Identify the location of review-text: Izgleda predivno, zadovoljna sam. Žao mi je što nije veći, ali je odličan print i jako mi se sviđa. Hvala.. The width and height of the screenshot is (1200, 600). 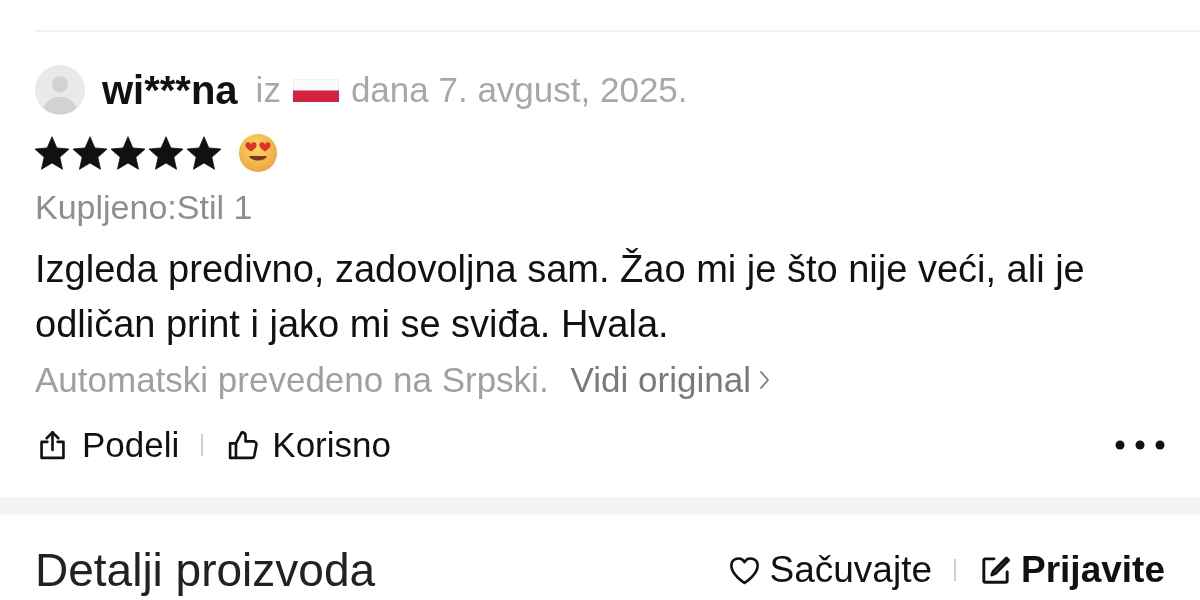
(560, 297).